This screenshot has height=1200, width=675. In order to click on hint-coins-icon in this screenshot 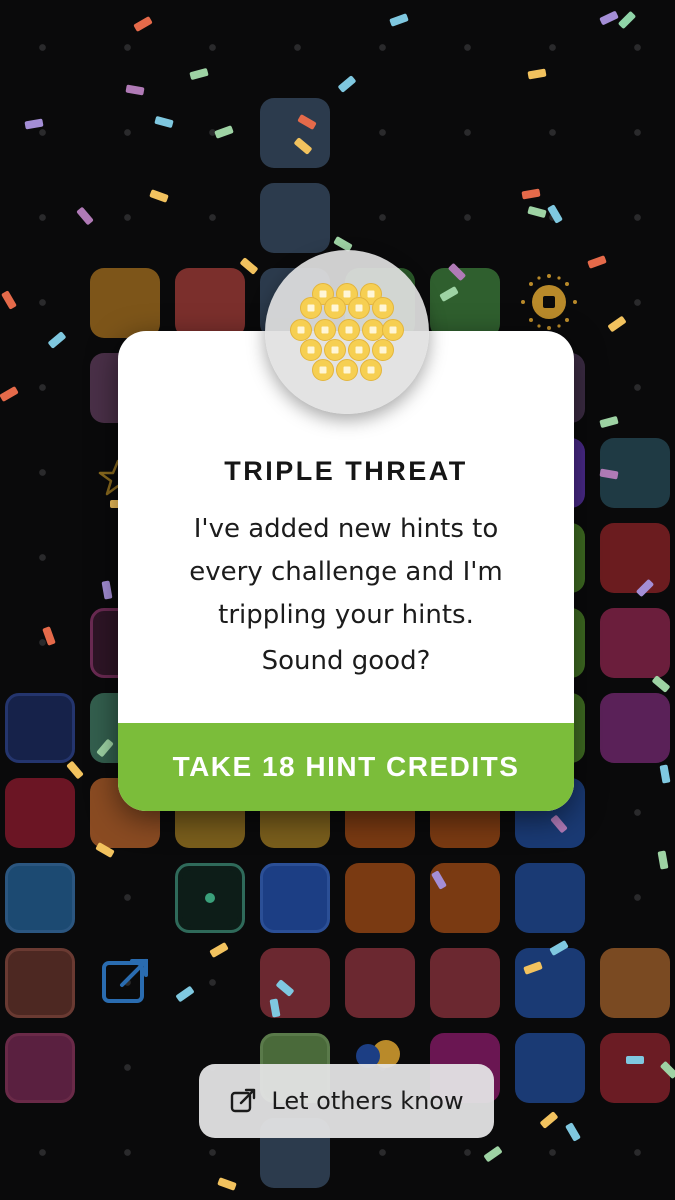, I will do `click(347, 332)`.